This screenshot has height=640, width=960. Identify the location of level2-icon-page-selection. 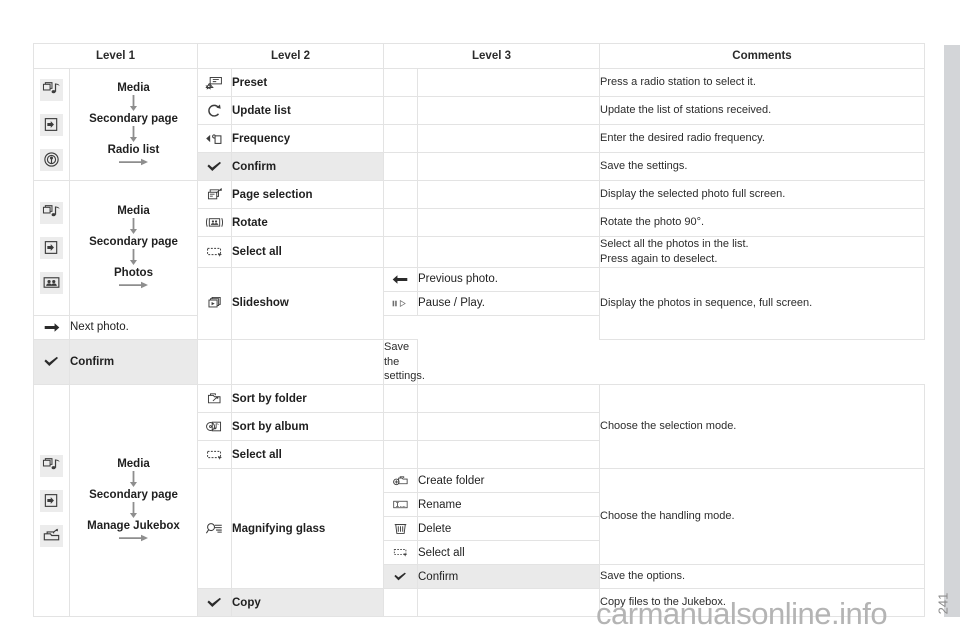
(214, 194).